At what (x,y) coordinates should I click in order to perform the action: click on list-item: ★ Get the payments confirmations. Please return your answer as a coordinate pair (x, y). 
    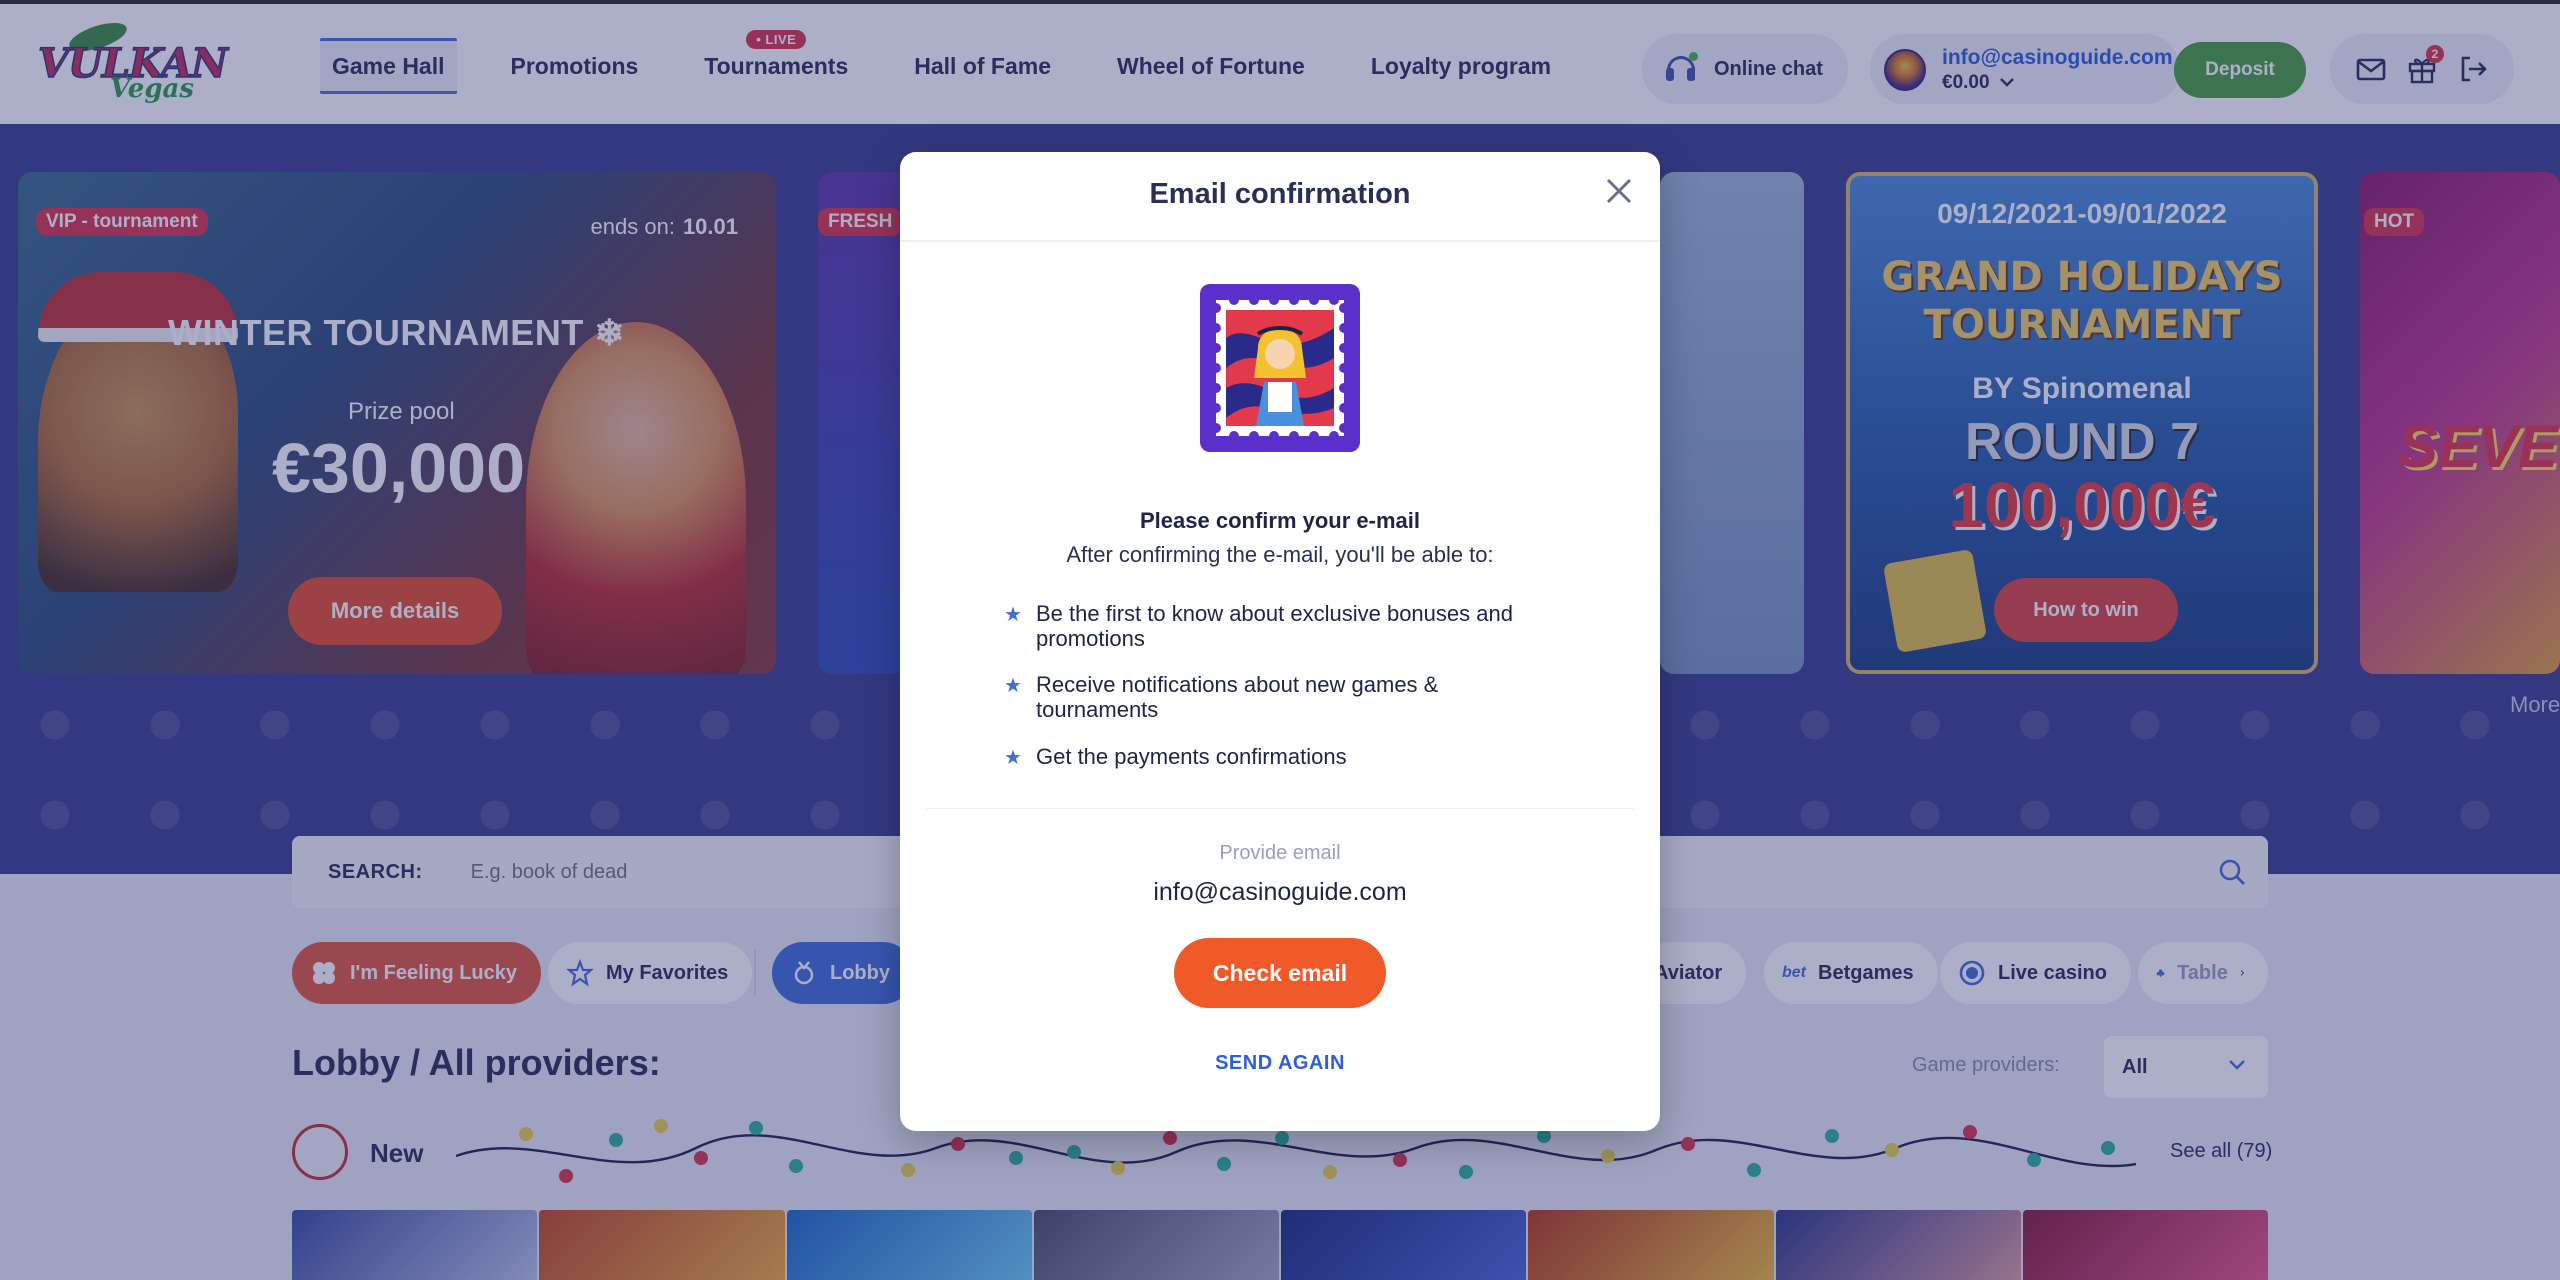
    Looking at the image, I should click on (1284, 756).